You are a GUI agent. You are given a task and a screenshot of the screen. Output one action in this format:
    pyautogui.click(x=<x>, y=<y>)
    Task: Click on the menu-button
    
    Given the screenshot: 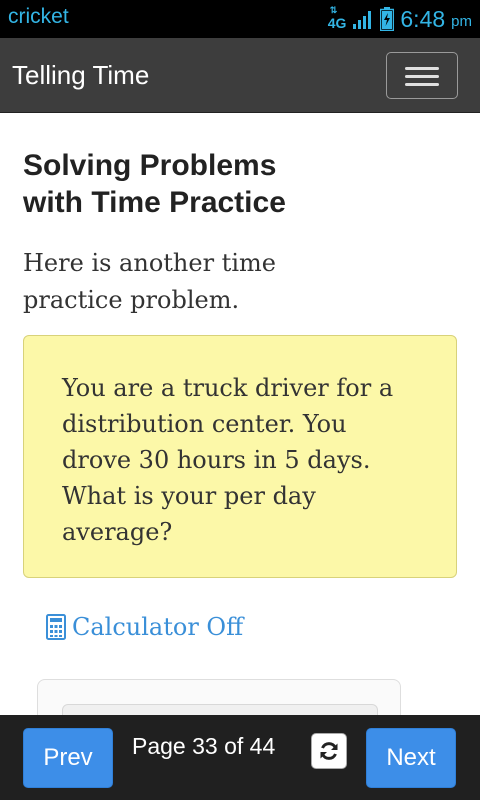 What is the action you would take?
    pyautogui.click(x=422, y=75)
    